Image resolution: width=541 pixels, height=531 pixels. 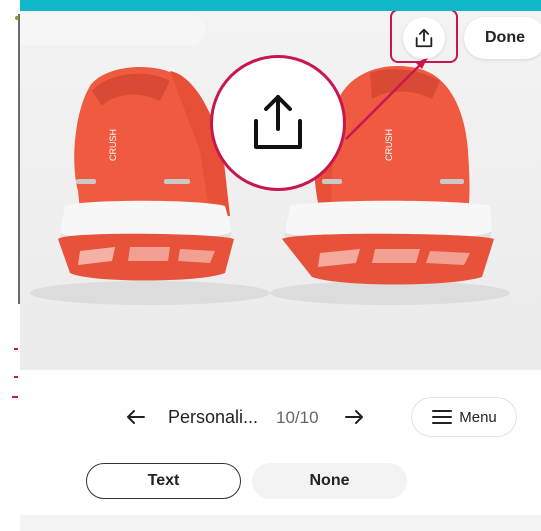 What do you see at coordinates (17, 18) in the screenshot?
I see `left-edge-dot` at bounding box center [17, 18].